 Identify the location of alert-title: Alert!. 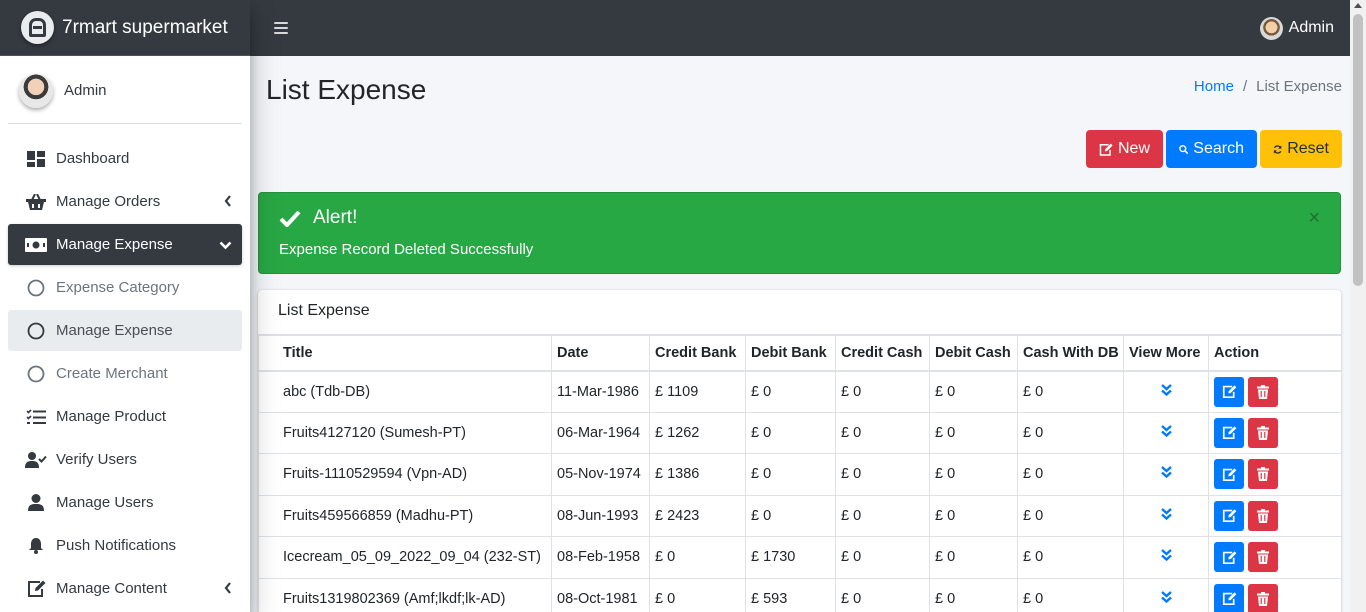
(335, 217).